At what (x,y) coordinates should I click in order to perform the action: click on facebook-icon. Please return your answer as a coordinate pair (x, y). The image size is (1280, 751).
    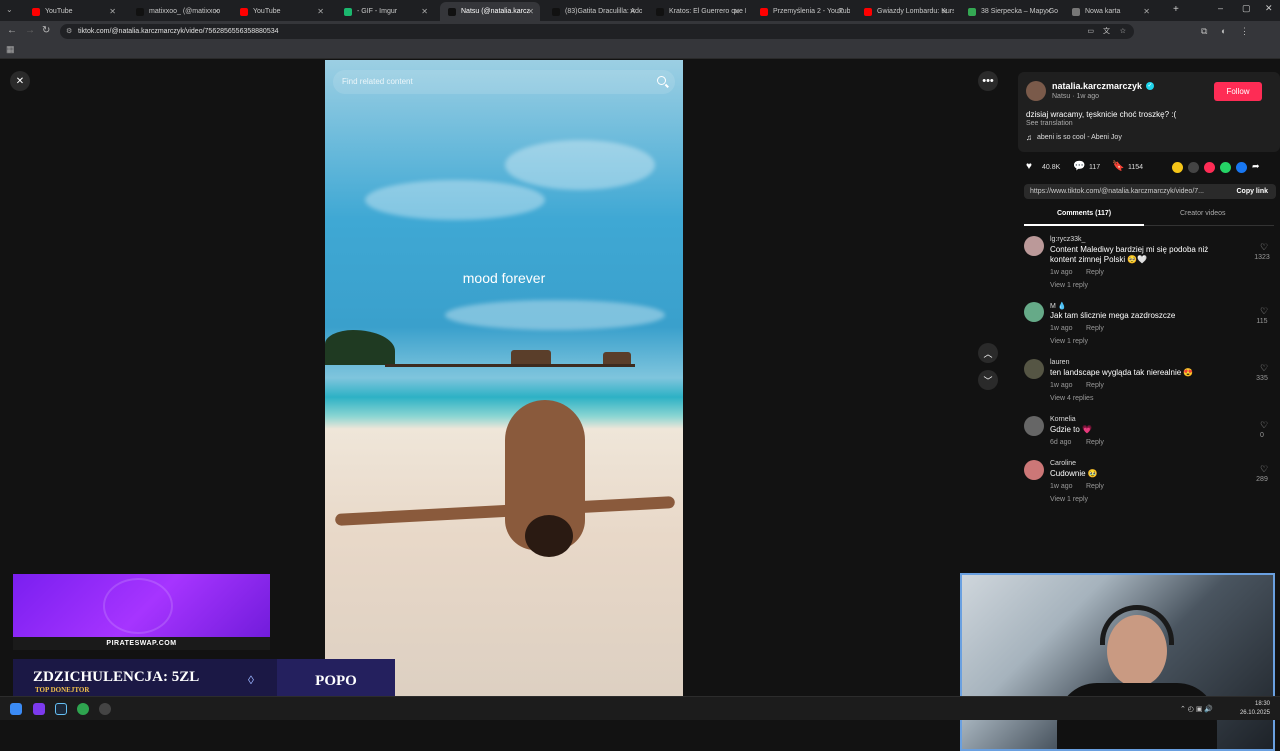
    Looking at the image, I should click on (1241, 167).